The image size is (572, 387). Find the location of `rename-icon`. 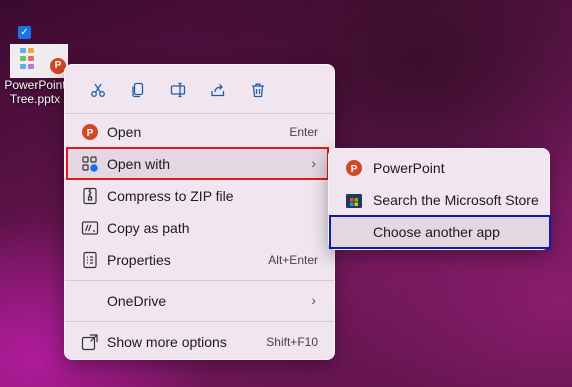

rename-icon is located at coordinates (178, 90).